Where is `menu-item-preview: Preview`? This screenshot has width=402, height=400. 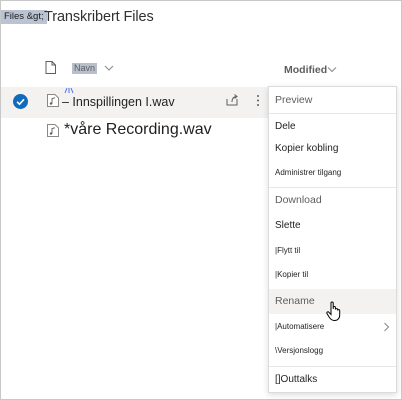
menu-item-preview: Preview is located at coordinates (332, 100).